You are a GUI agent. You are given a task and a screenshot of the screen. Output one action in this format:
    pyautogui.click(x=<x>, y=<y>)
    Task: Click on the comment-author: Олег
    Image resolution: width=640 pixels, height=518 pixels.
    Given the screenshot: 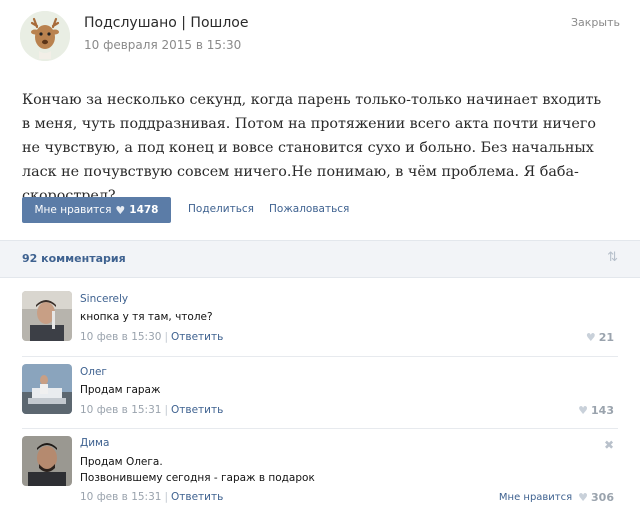 What is the action you would take?
    pyautogui.click(x=93, y=372)
    